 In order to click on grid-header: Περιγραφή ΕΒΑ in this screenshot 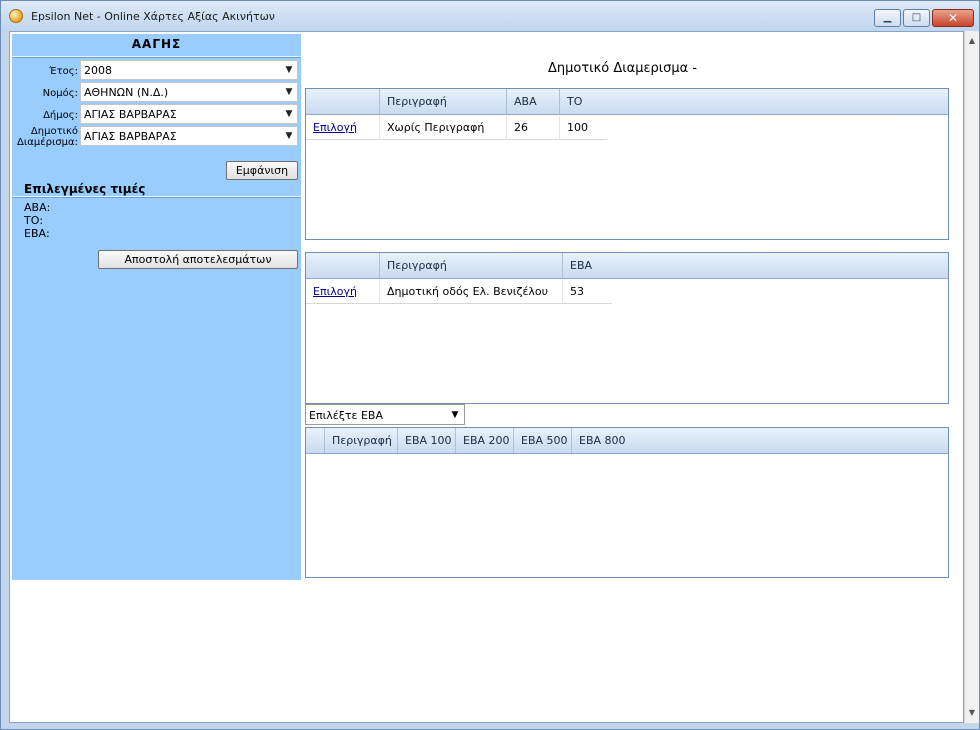, I will do `click(627, 266)`.